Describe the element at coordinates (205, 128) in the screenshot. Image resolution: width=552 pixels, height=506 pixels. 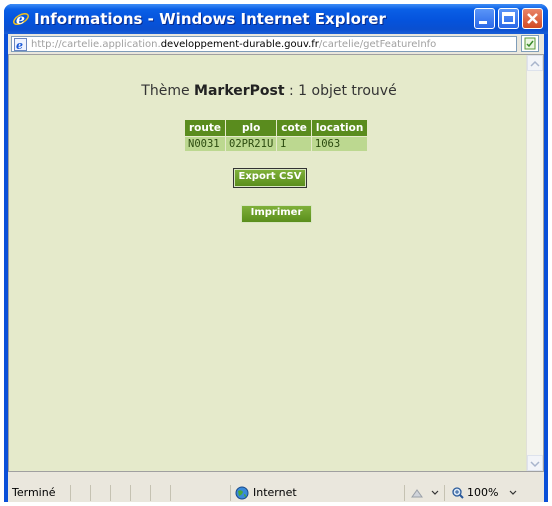
I see `column-header: route` at that location.